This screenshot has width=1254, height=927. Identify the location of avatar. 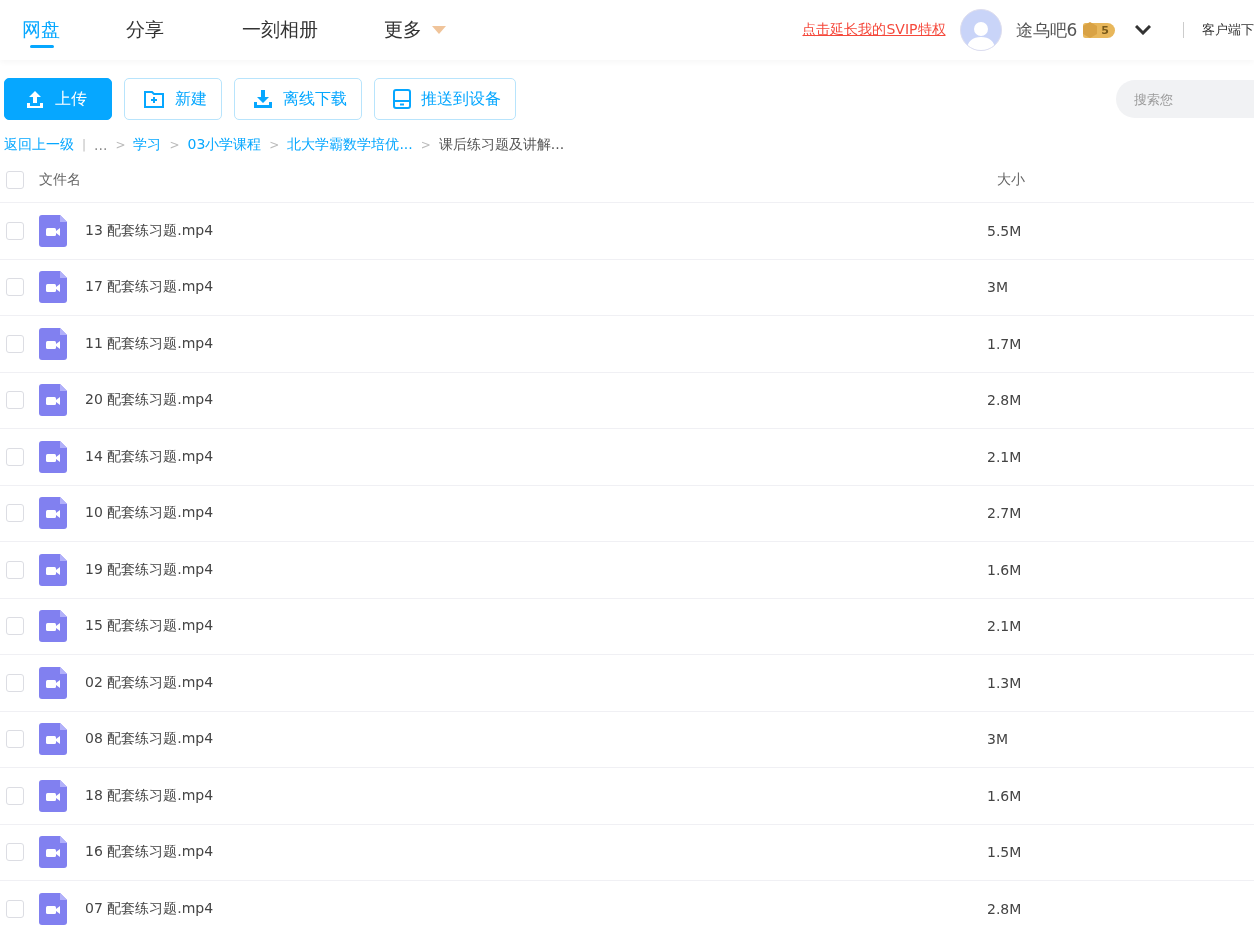
(980, 30).